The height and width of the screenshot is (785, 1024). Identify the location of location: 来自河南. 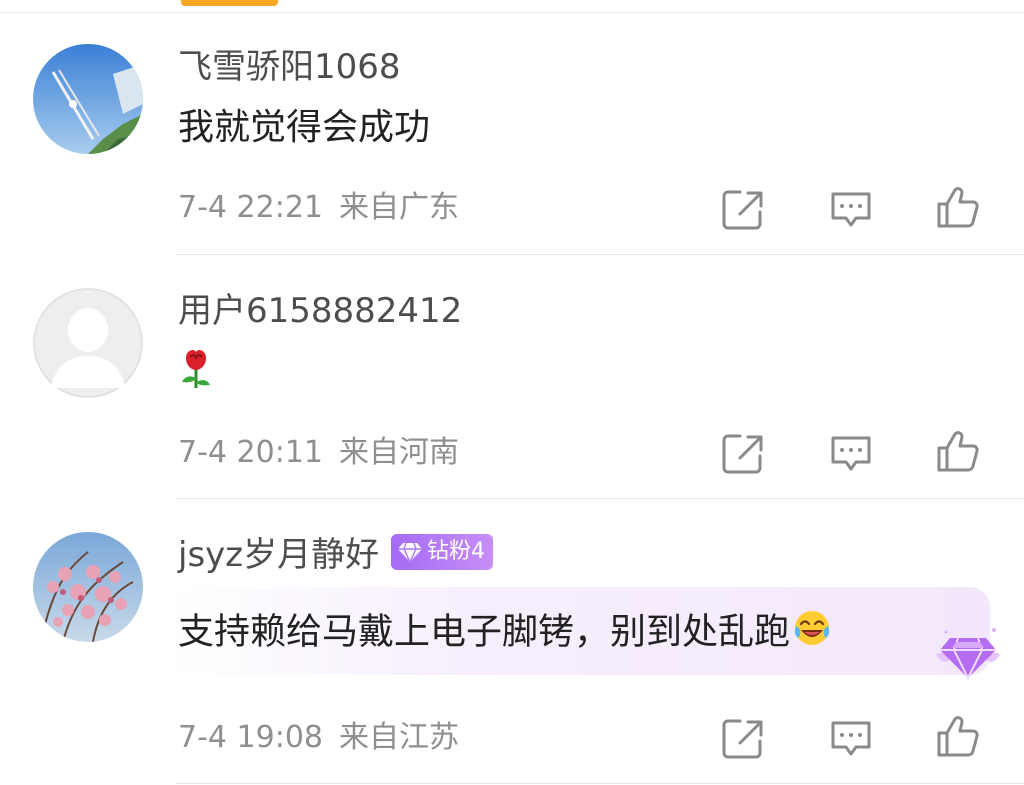
(399, 452).